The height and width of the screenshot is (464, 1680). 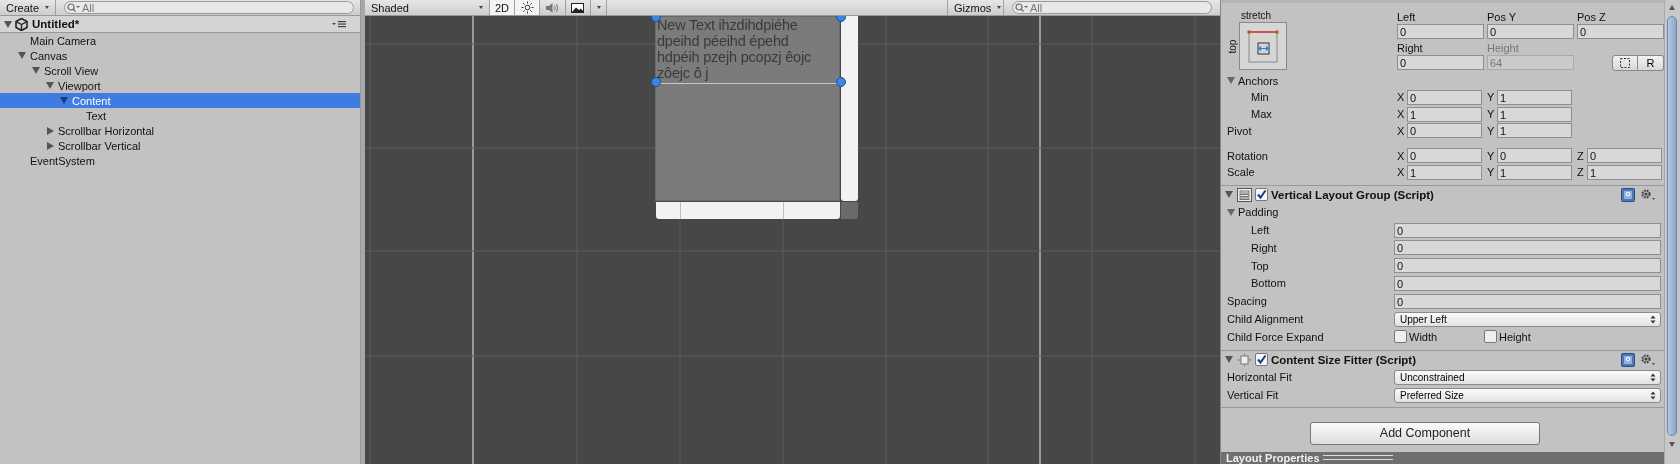 I want to click on field-label: Padding, so click(x=1258, y=212).